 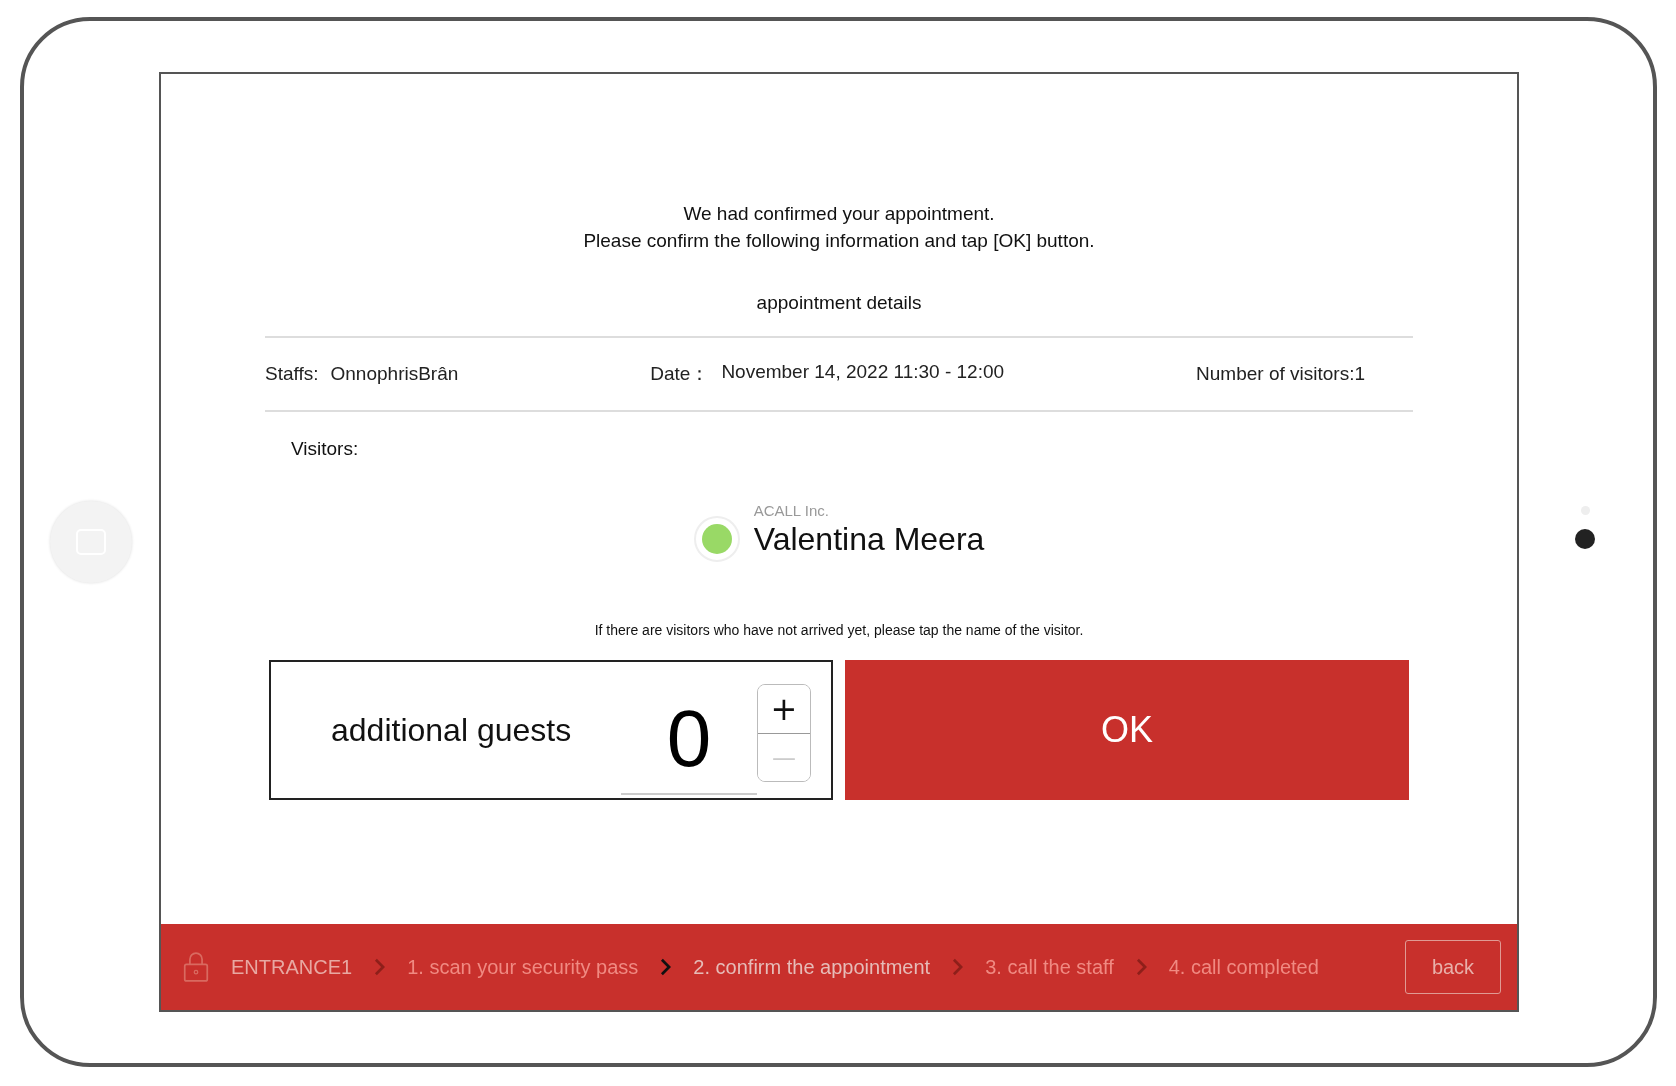 I want to click on message-text: Please confirm the following information and tap [OK] button., so click(x=839, y=241).